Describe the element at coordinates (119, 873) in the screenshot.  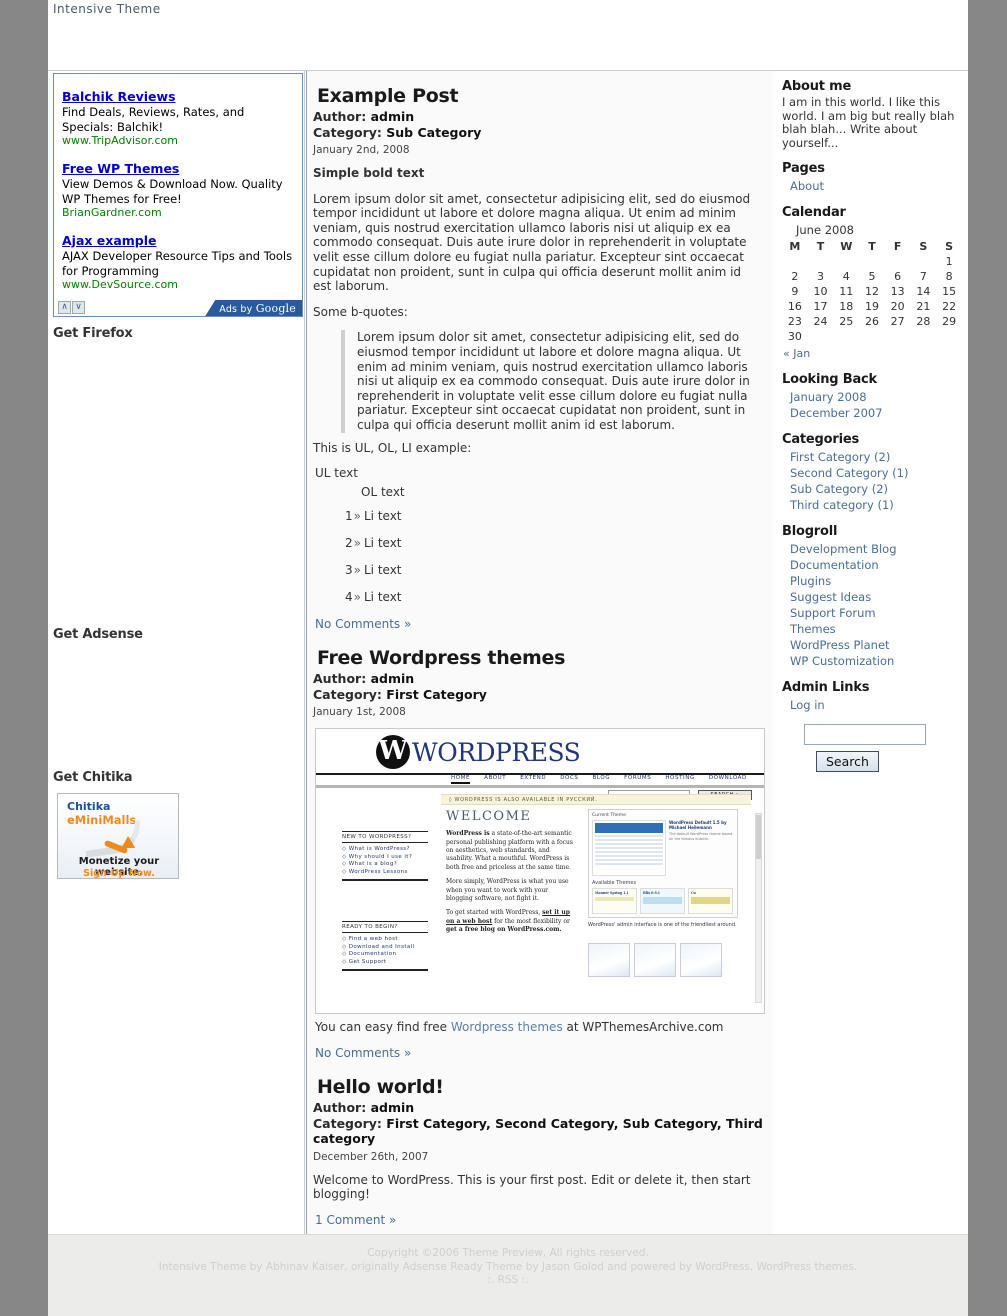
I see `chitika-cta: Sign-Up Now.` at that location.